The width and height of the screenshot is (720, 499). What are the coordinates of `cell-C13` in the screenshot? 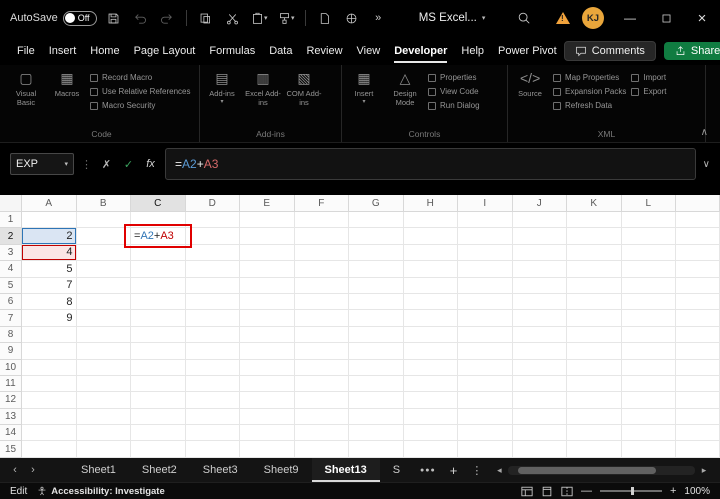 It's located at (158, 417).